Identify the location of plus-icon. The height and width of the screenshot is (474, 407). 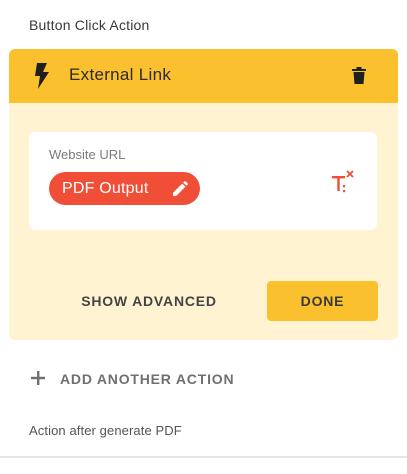
(38, 378).